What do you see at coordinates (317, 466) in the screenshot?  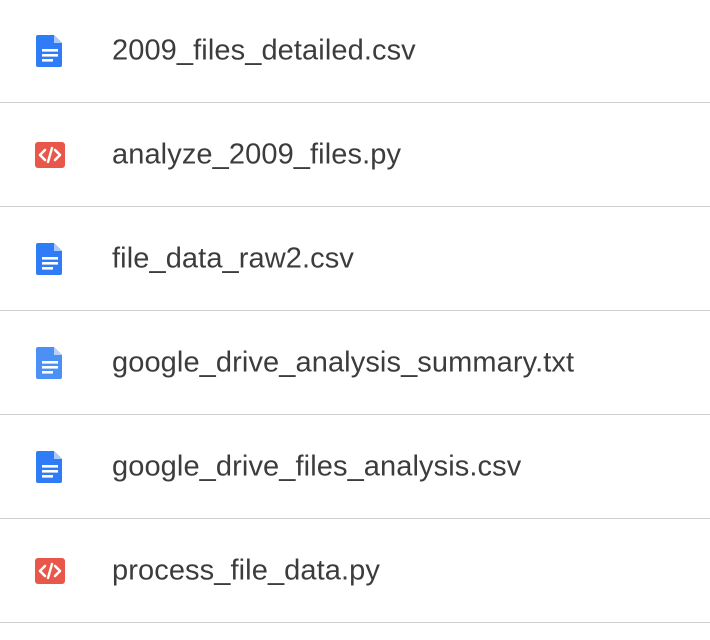 I see `file-name: google_drive_files_analysis.csv` at bounding box center [317, 466].